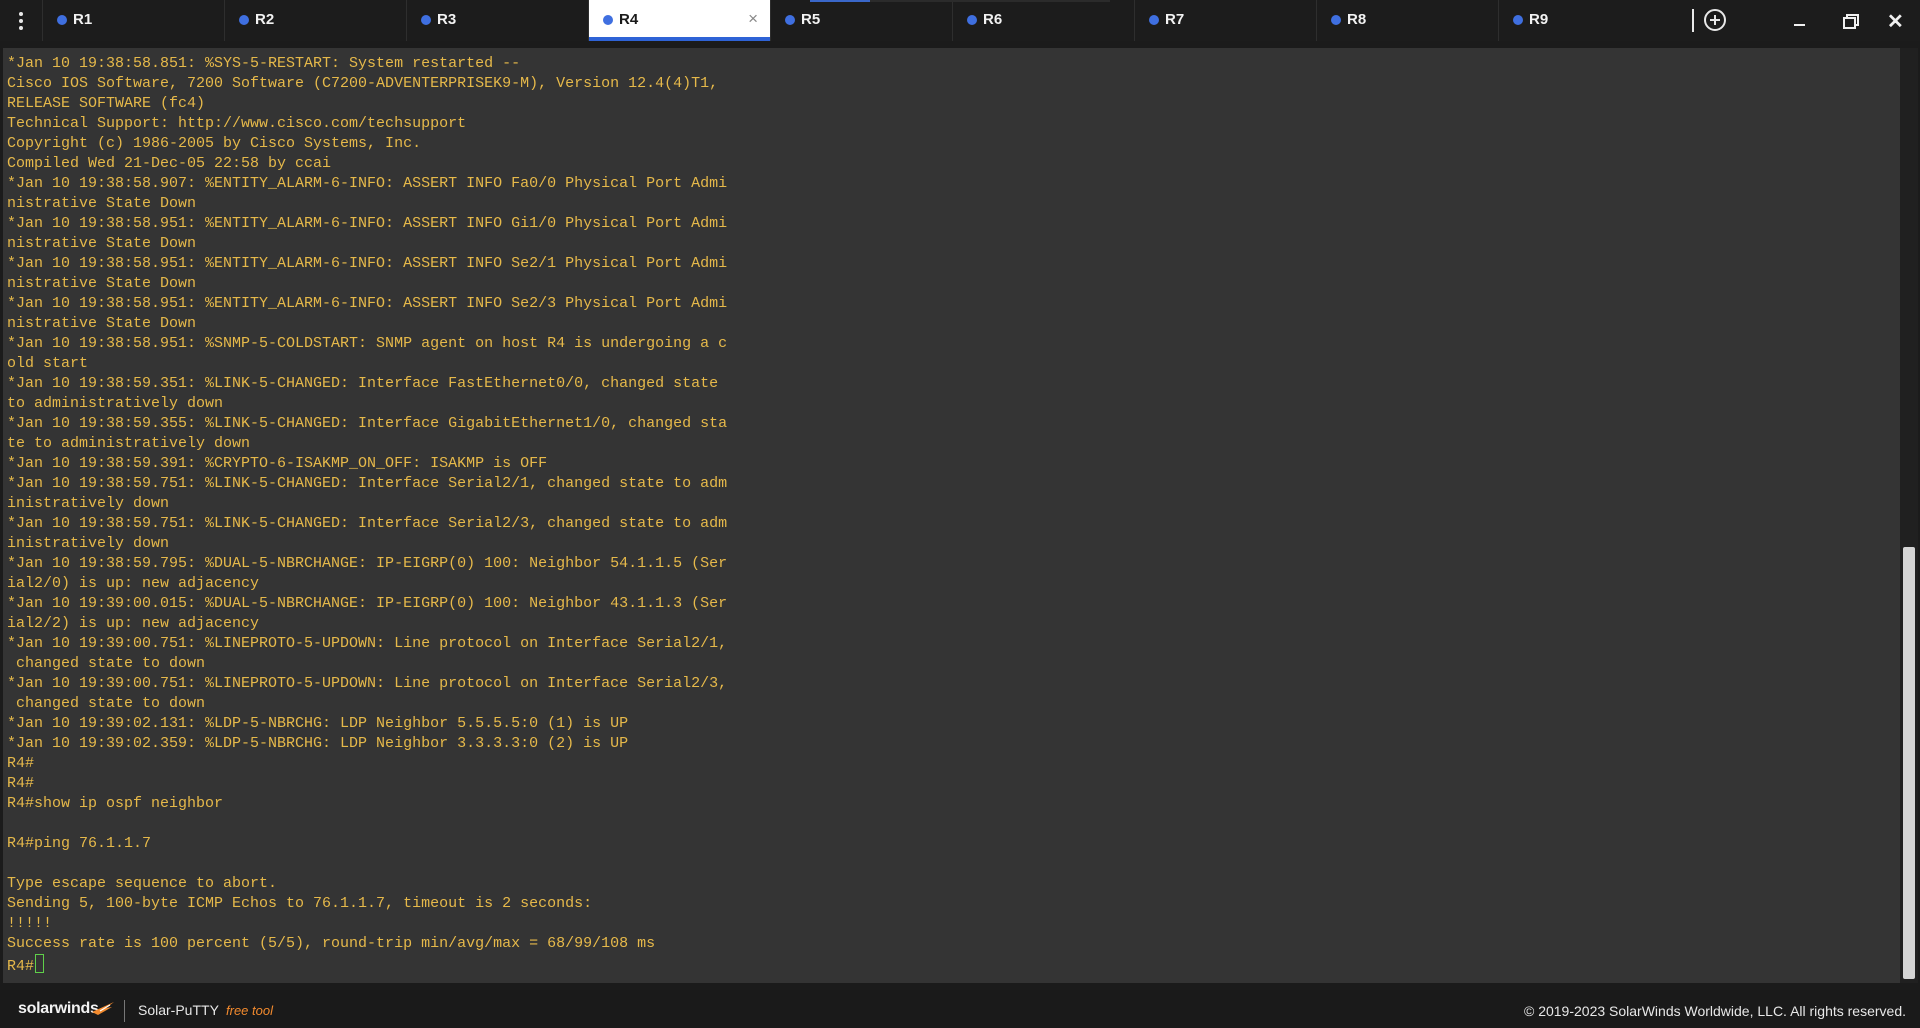 The width and height of the screenshot is (1920, 1028). Describe the element at coordinates (1850, 20) in the screenshot. I see `restore-button` at that location.